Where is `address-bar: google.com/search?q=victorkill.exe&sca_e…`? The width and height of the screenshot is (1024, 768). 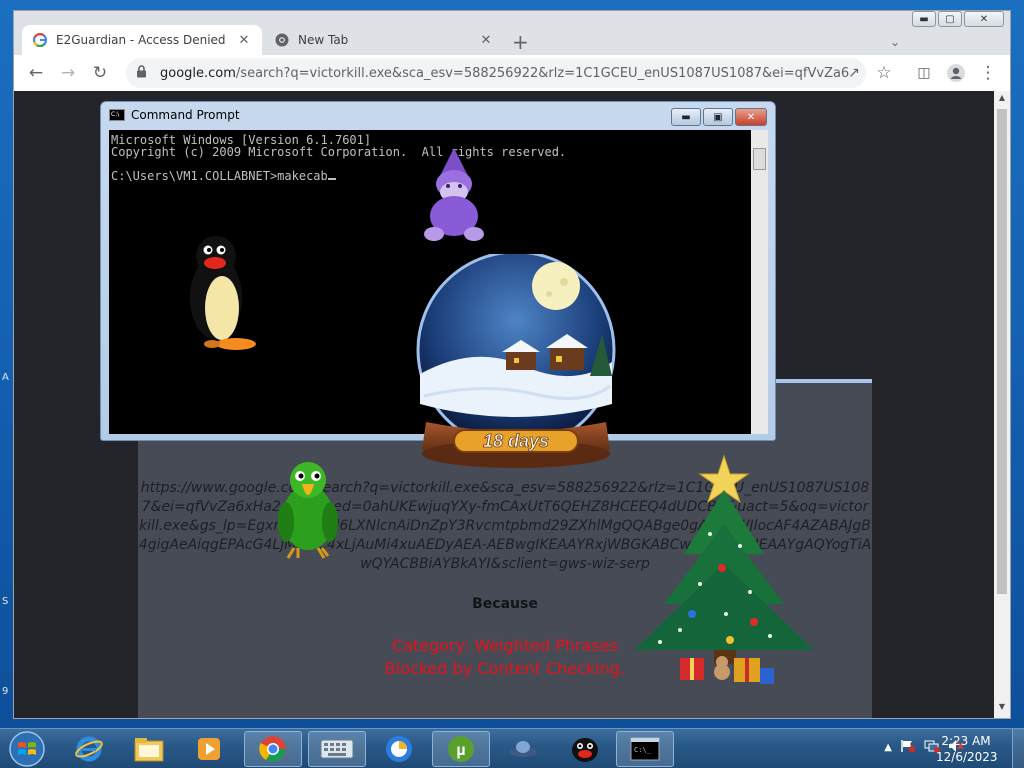 address-bar: google.com/search?q=victorkill.exe&sca_e… is located at coordinates (496, 73).